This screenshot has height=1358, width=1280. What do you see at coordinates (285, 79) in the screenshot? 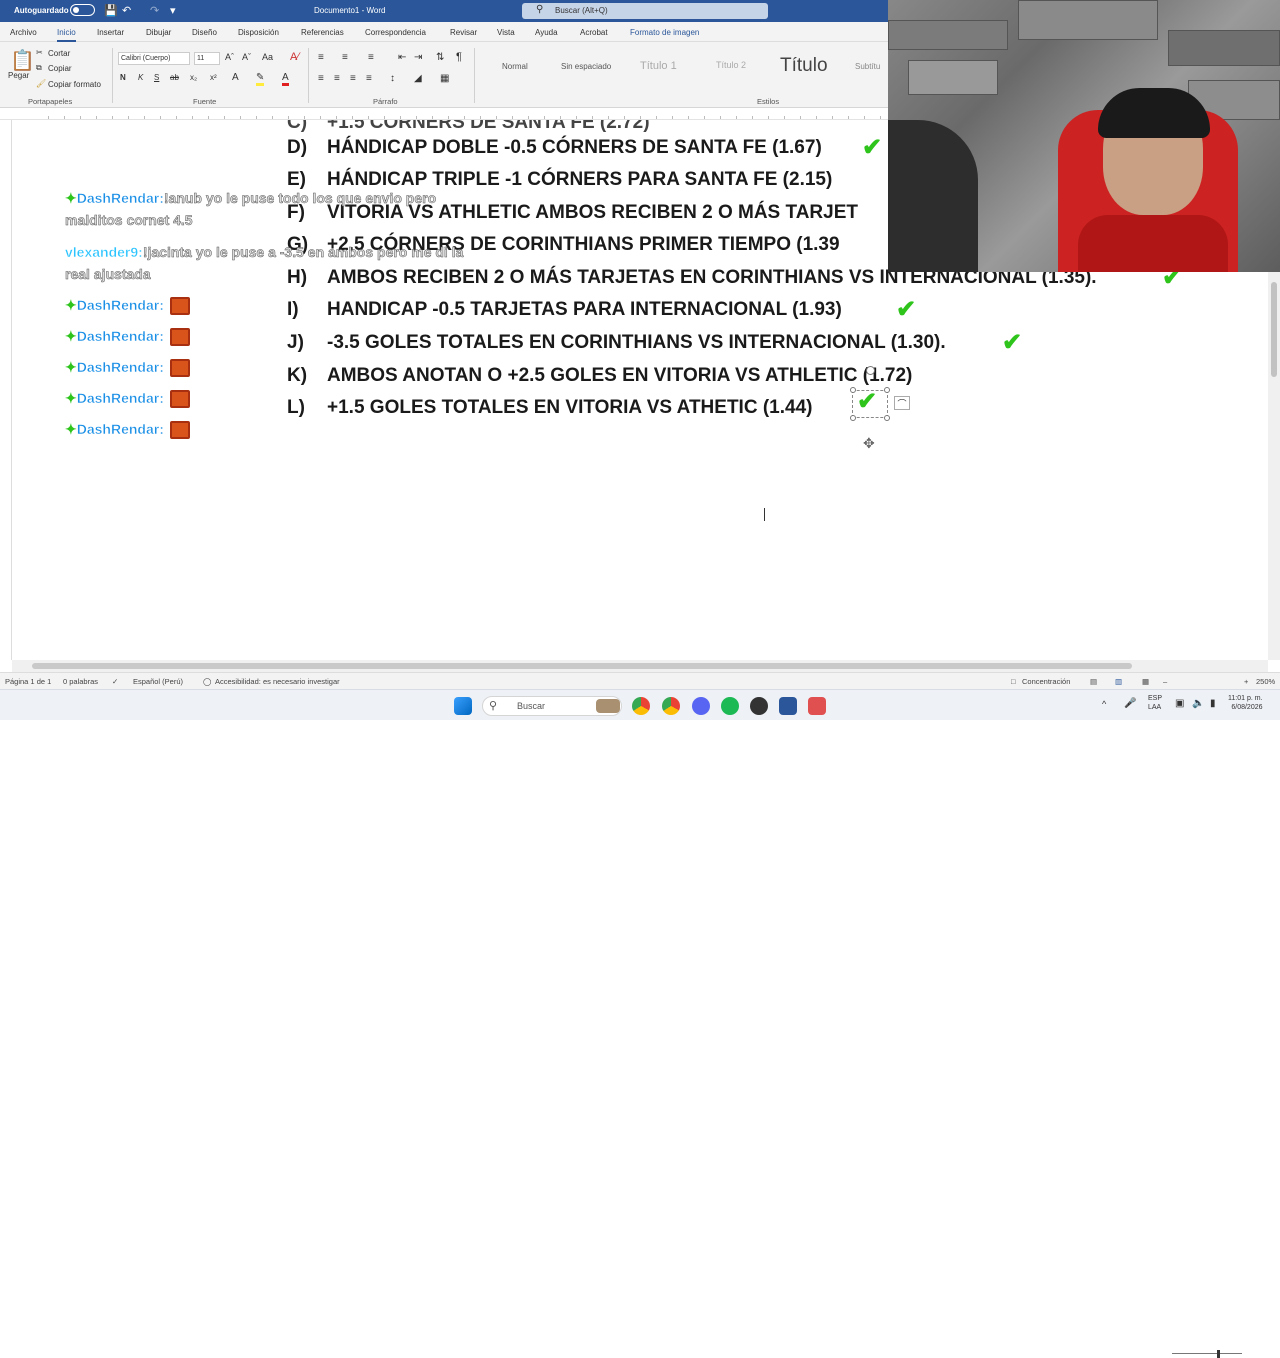
I see `font-color-icon: A` at bounding box center [285, 79].